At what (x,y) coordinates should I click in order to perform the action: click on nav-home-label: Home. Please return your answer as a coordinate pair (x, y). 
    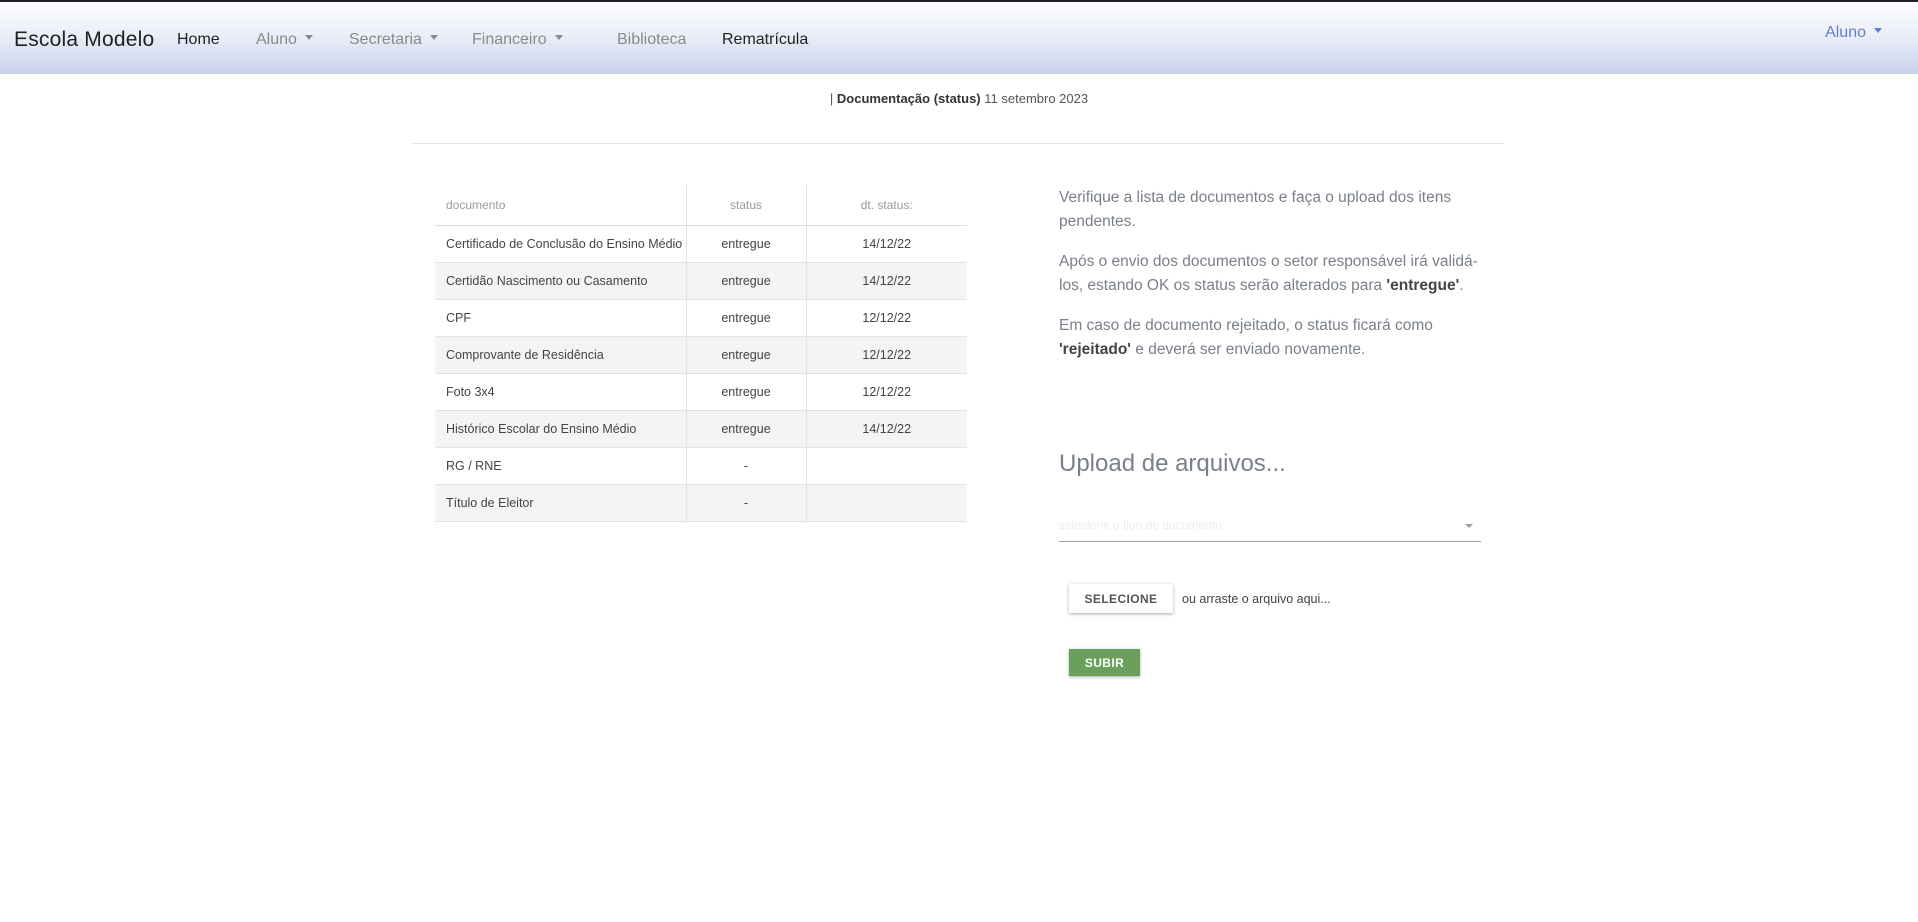
    Looking at the image, I should click on (198, 39).